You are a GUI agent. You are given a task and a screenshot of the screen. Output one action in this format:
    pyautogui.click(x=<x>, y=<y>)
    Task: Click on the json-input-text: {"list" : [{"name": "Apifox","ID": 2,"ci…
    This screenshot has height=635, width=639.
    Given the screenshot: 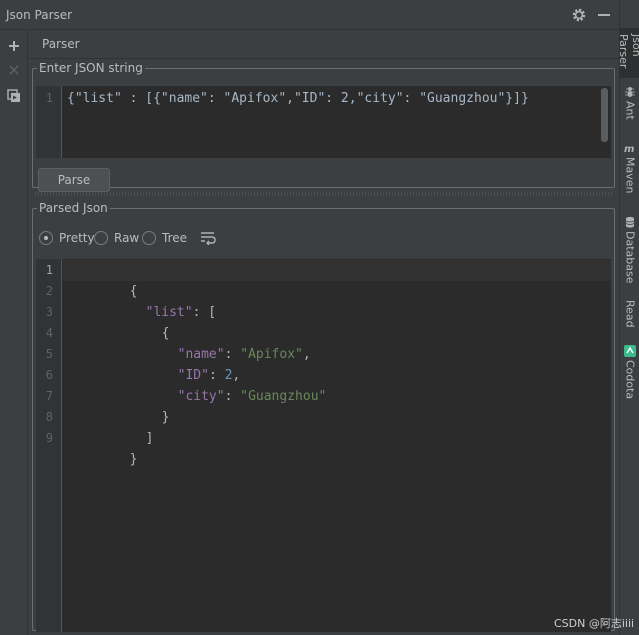 What is the action you would take?
    pyautogui.click(x=298, y=98)
    